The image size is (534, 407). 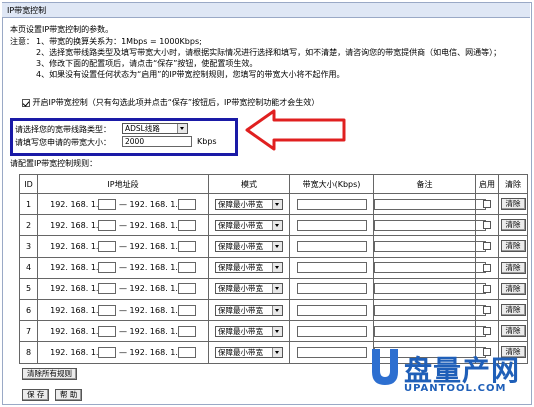 What do you see at coordinates (63, 142) in the screenshot?
I see `bandwidth-label: 请填写您申请的带宽大小：` at bounding box center [63, 142].